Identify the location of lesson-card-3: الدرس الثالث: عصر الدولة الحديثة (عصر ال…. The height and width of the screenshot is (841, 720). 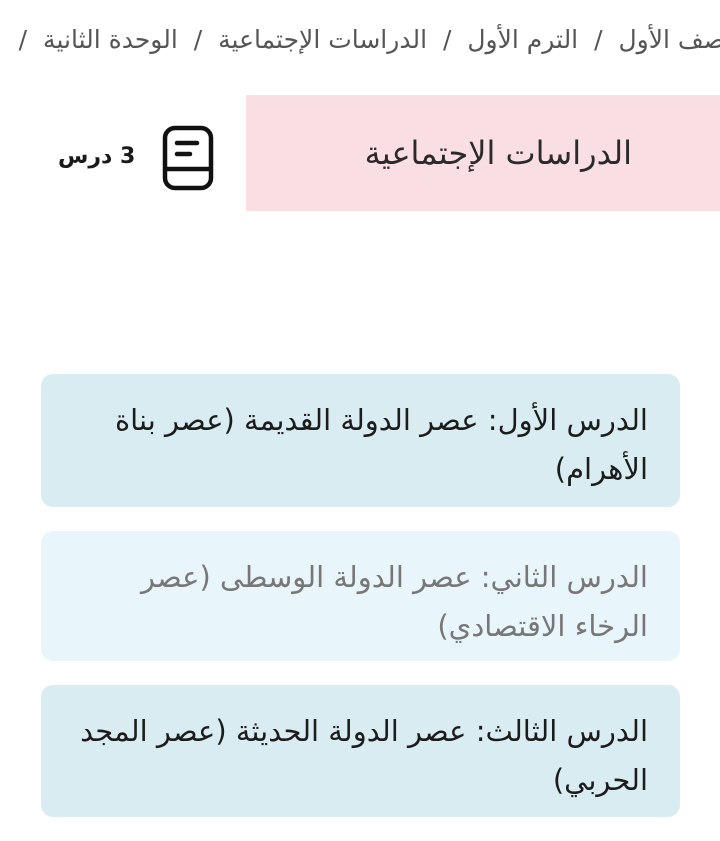
(360, 751).